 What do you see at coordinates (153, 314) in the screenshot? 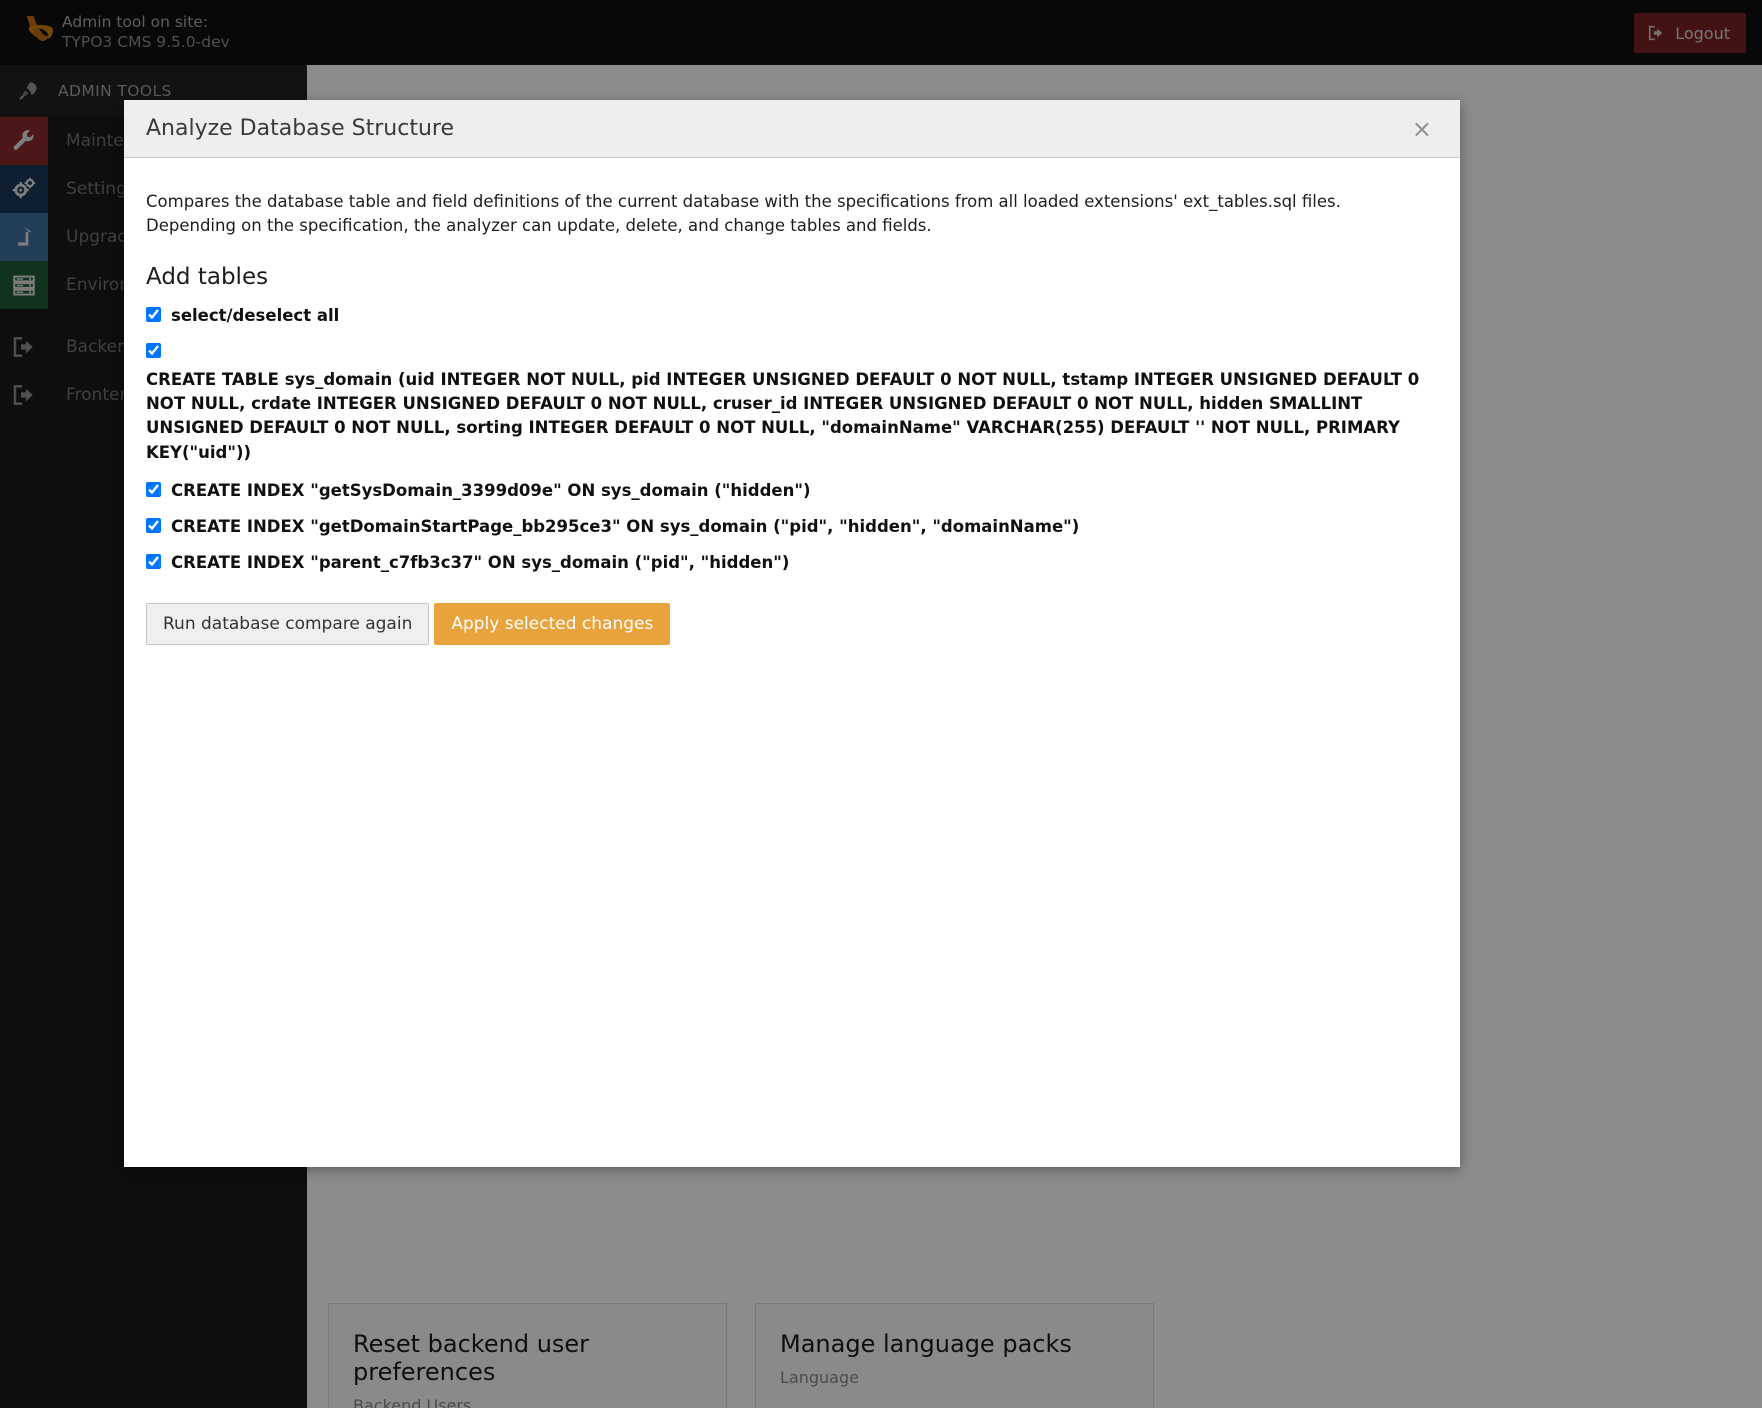
I see `select-all-checkbox` at bounding box center [153, 314].